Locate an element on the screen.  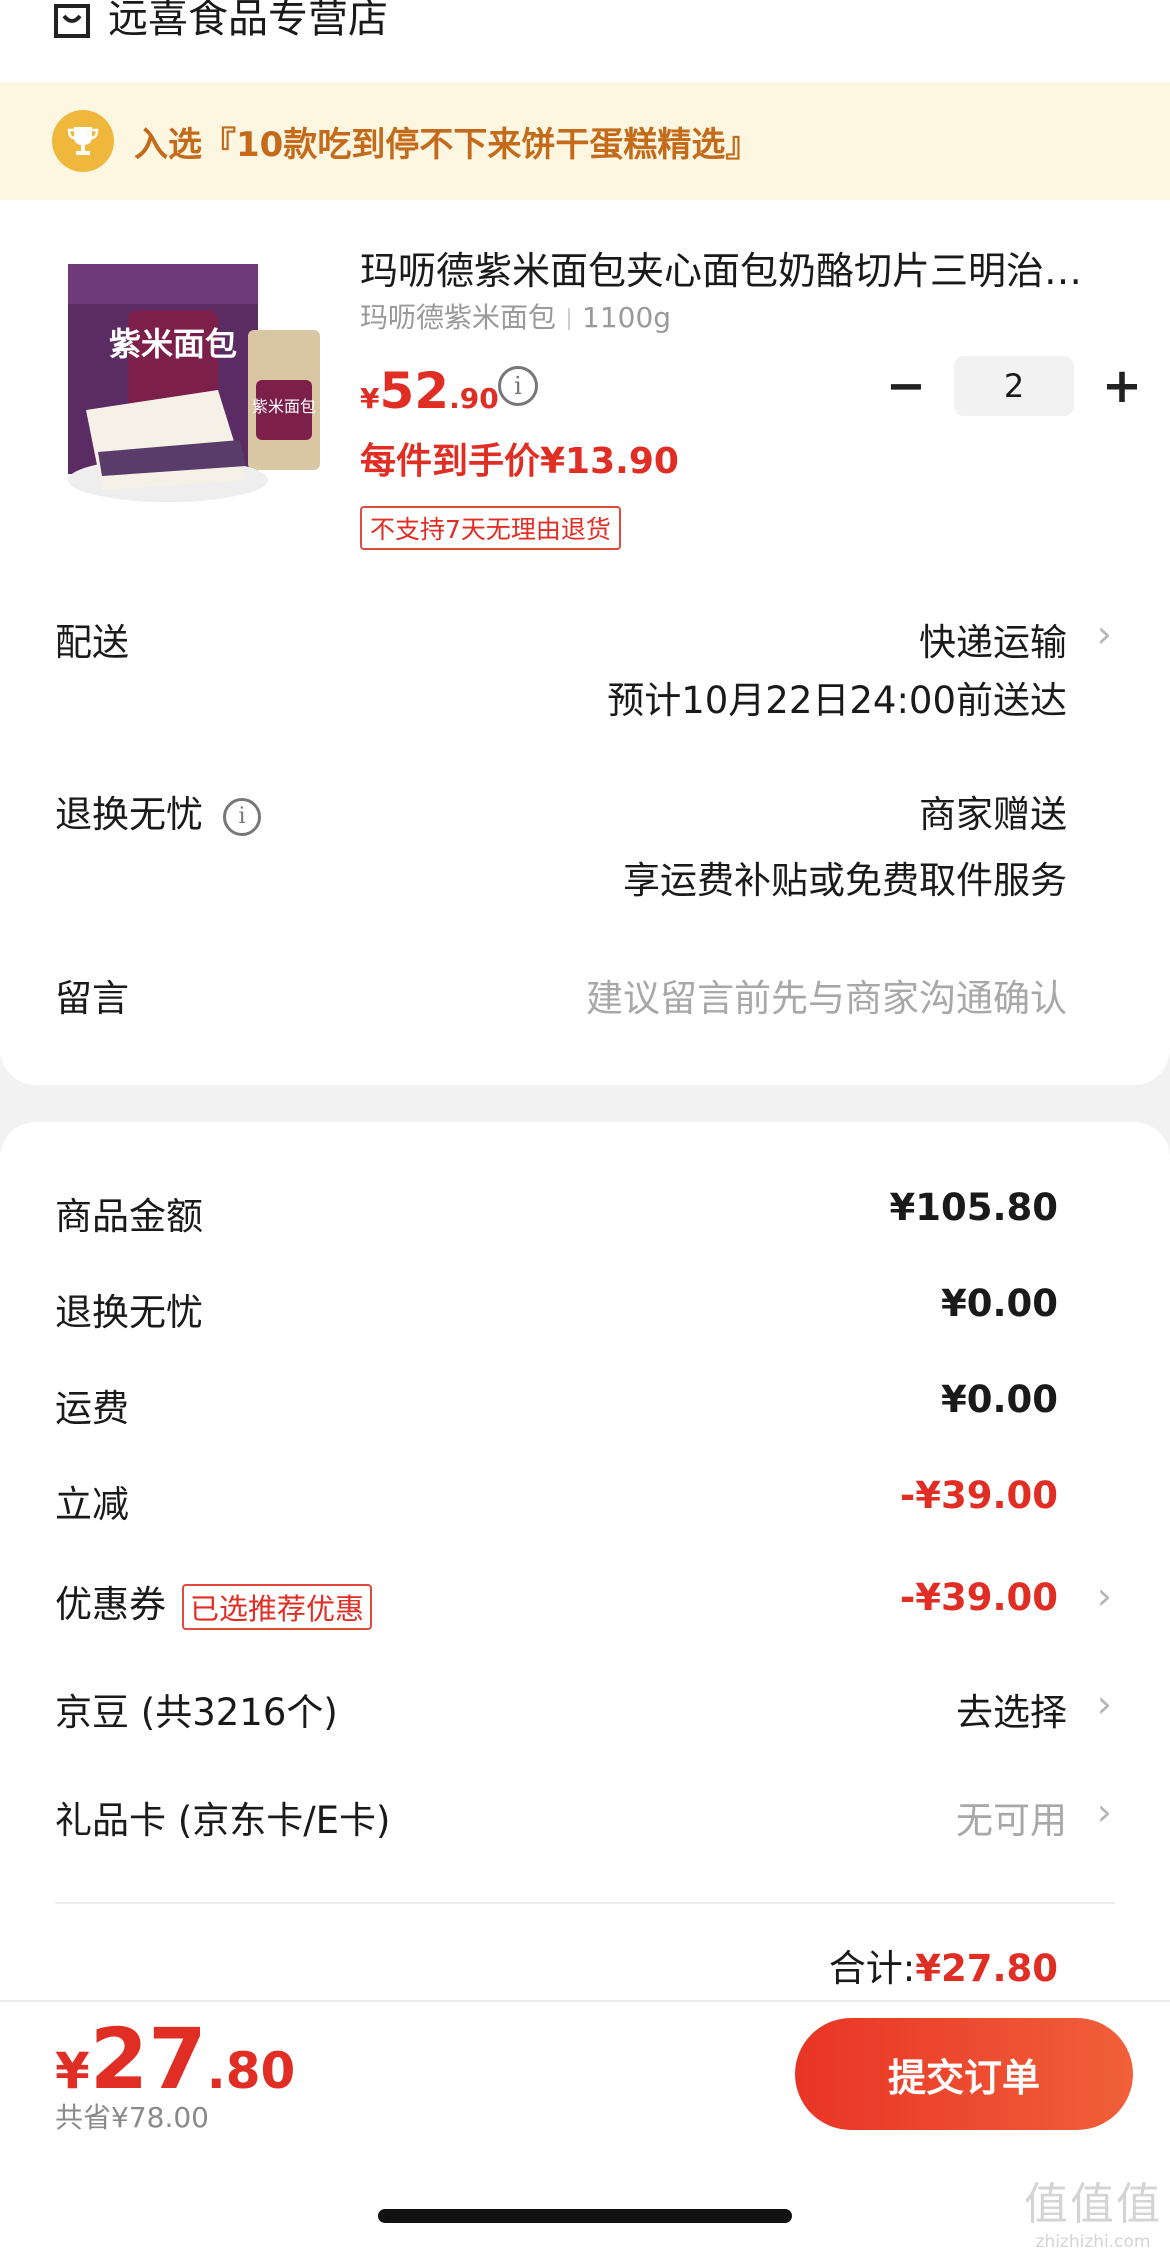
pay-total: ¥ 27 .80 is located at coordinates (175, 2059).